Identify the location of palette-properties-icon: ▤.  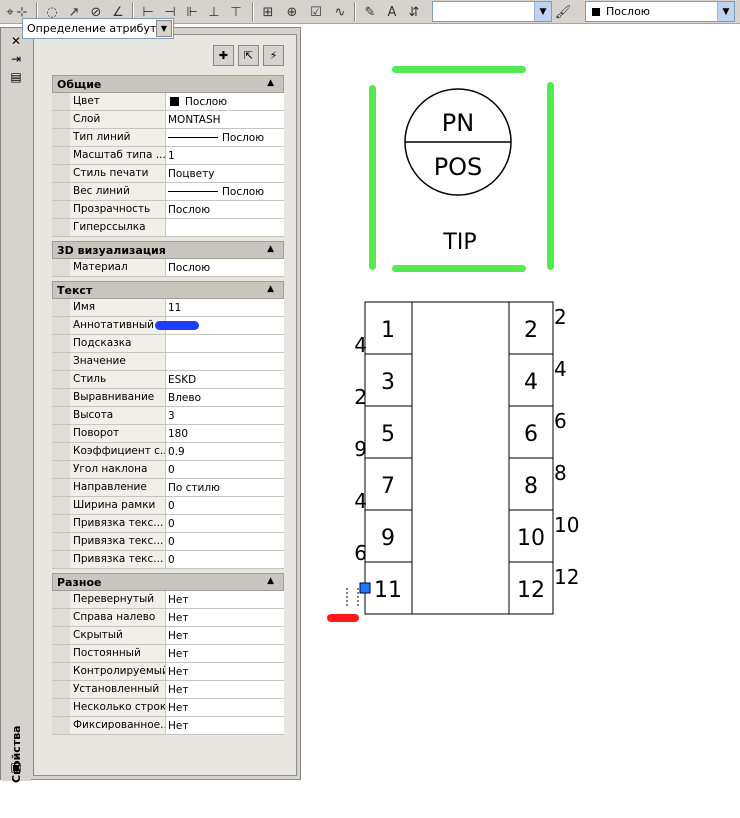
(16, 77).